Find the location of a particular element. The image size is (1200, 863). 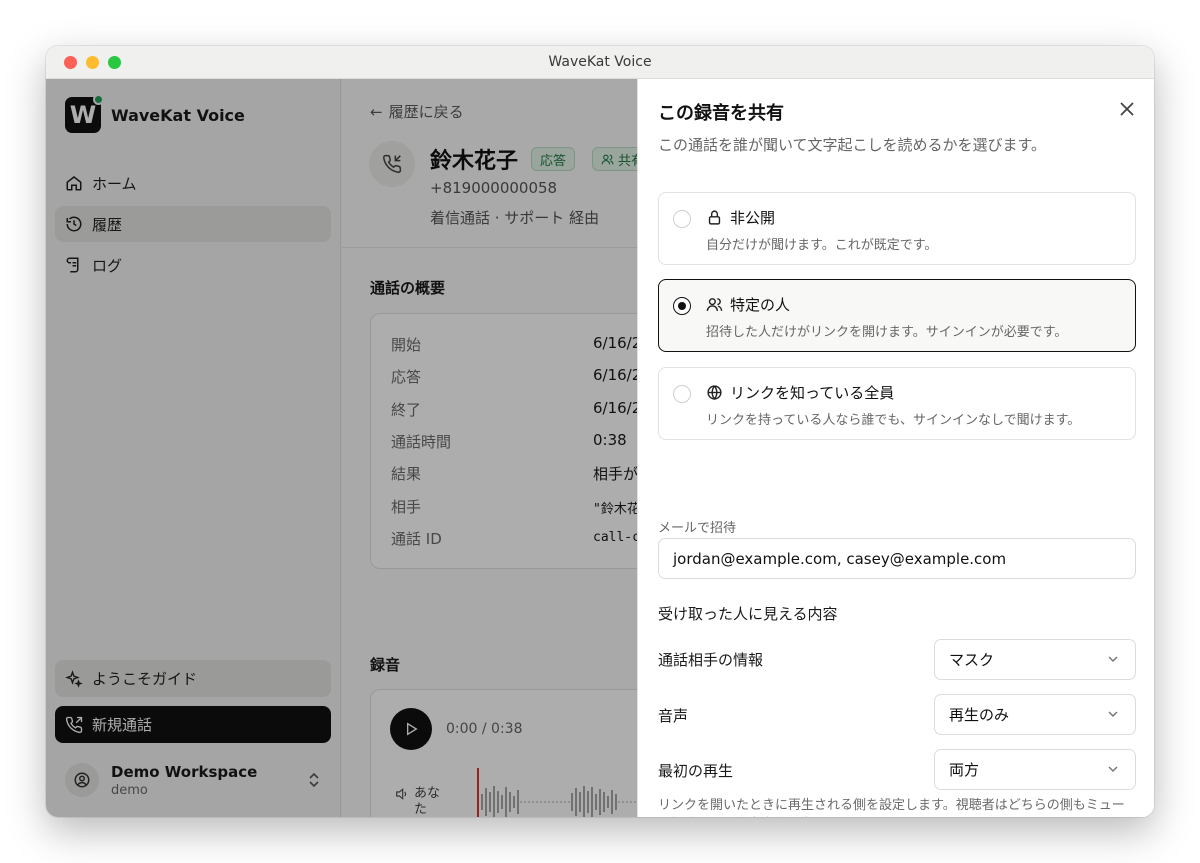

email-invite-label: メールで招待 is located at coordinates (697, 528).